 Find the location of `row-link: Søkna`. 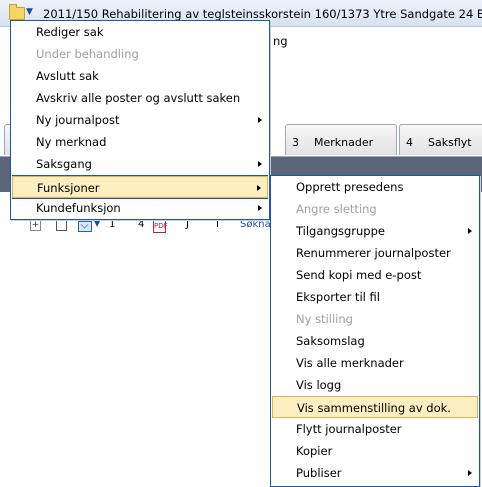

row-link: Søkna is located at coordinates (255, 224).